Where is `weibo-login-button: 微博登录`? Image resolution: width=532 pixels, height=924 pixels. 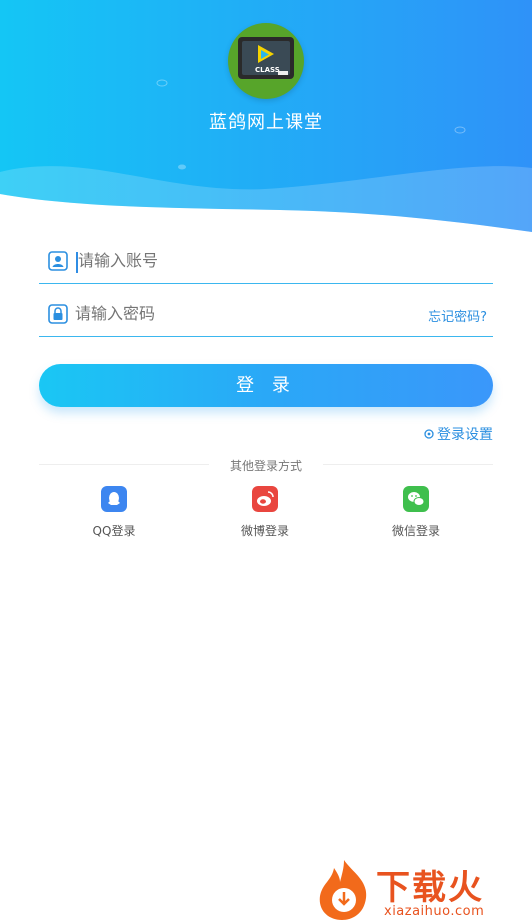 weibo-login-button: 微博登录 is located at coordinates (265, 512).